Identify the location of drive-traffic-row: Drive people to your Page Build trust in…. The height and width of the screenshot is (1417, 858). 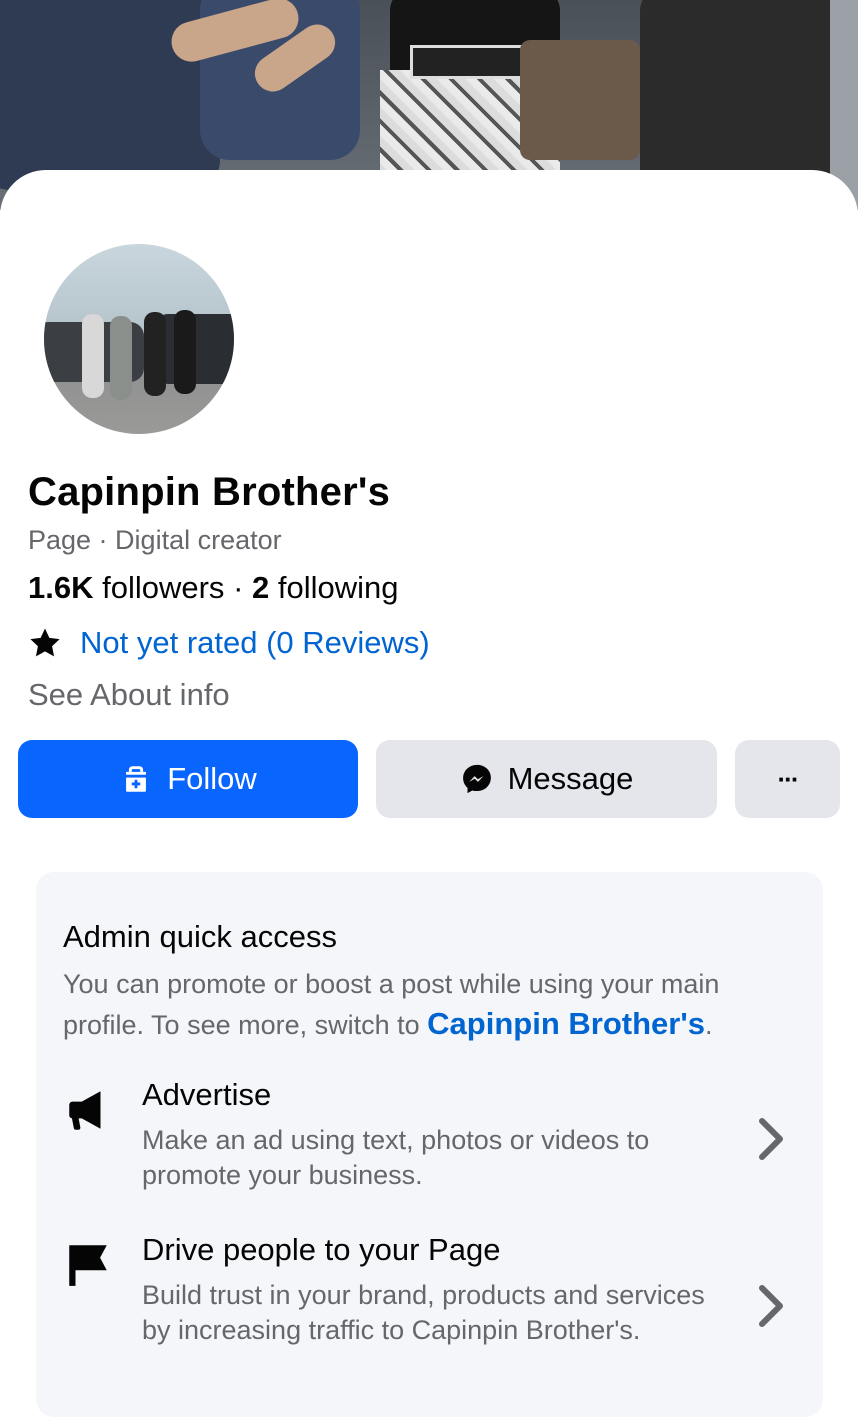
(429, 1307).